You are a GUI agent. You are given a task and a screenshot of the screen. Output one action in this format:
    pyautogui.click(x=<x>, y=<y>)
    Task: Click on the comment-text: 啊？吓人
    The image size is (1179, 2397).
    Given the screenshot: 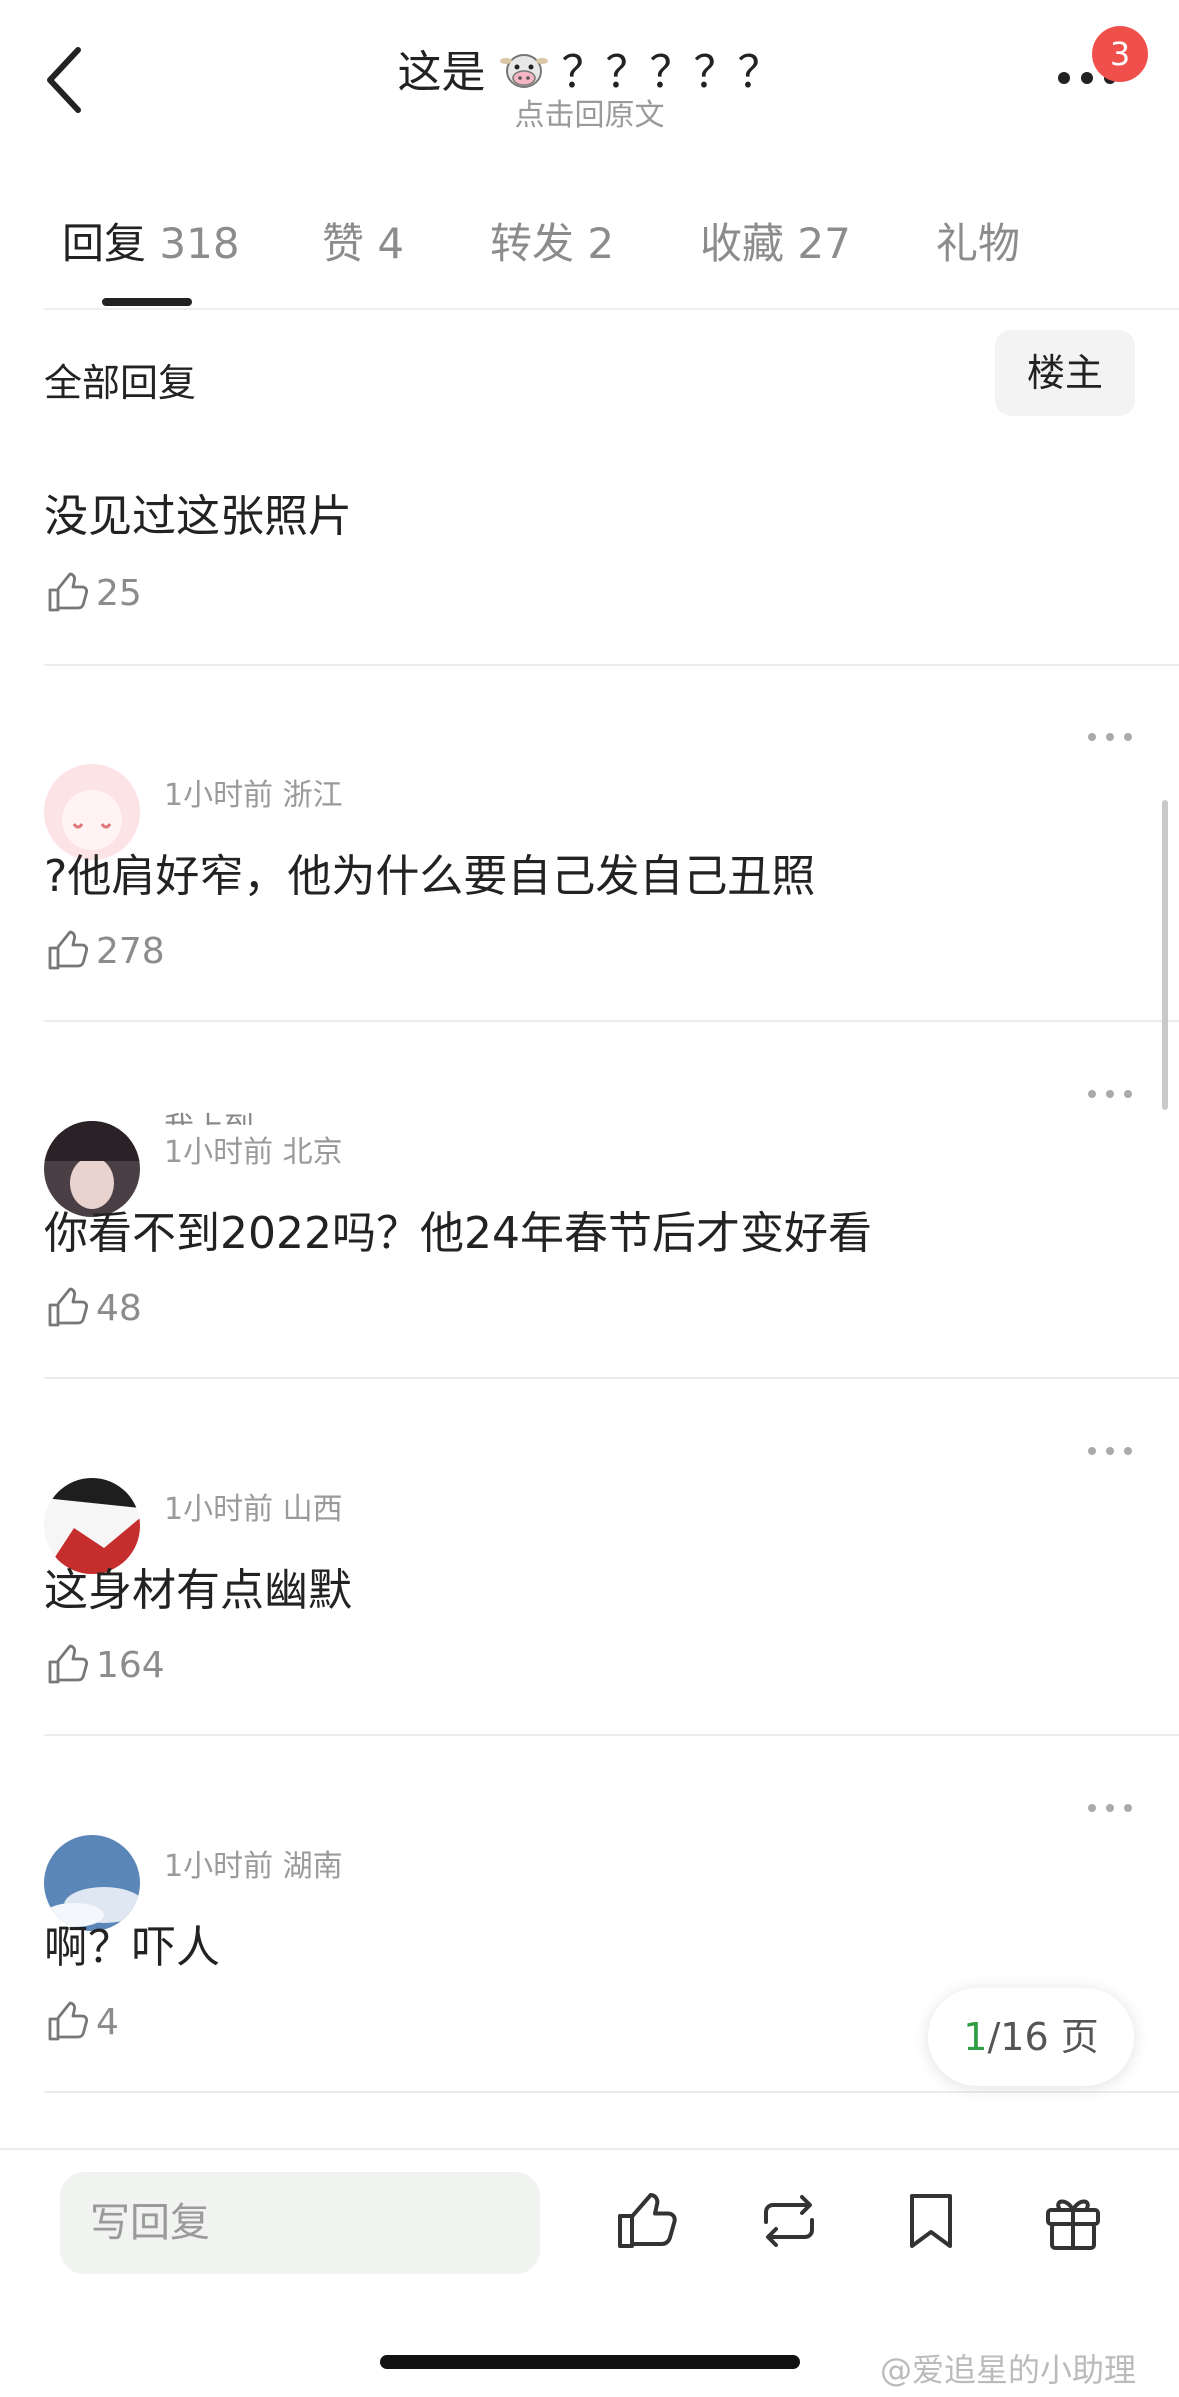 What is the action you would take?
    pyautogui.click(x=132, y=1947)
    